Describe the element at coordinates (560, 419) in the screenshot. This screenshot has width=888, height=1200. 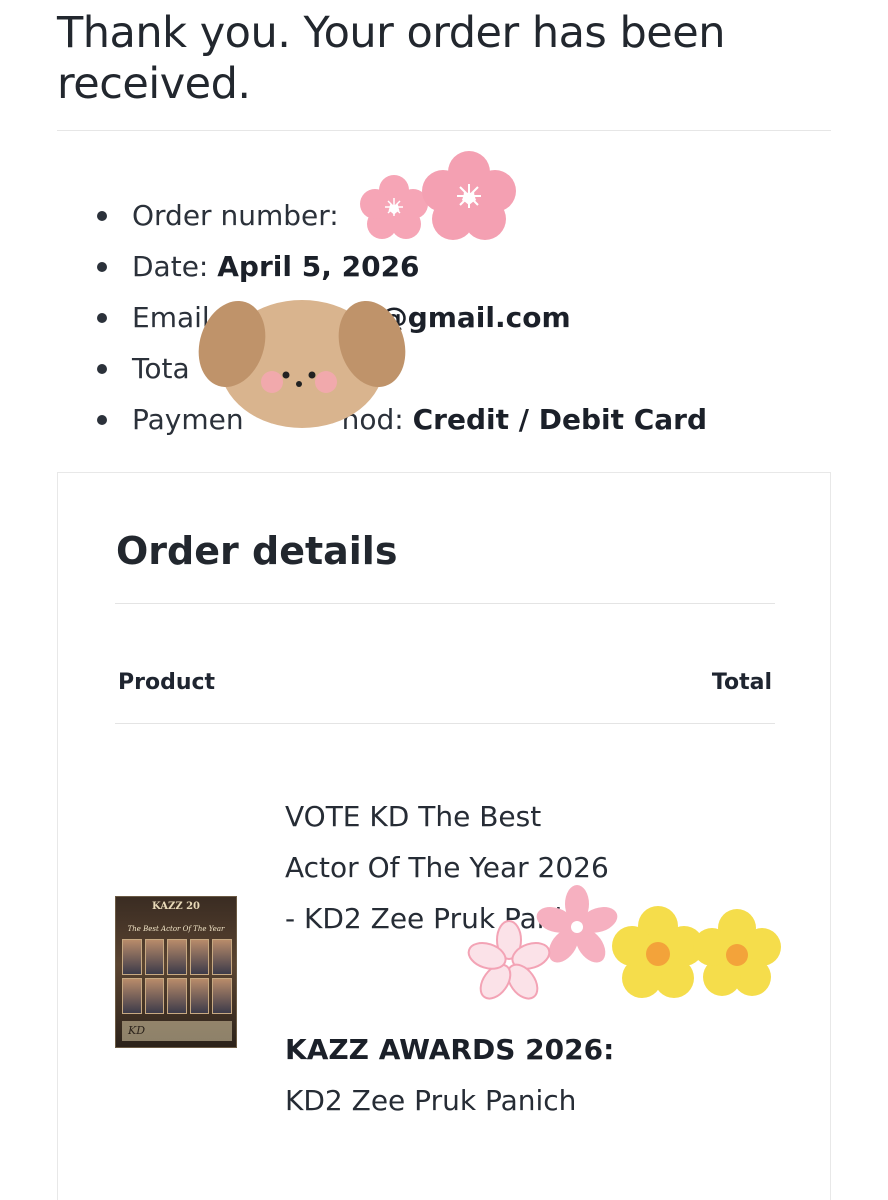
I see `payment-method-value: Credit / Debit Card` at that location.